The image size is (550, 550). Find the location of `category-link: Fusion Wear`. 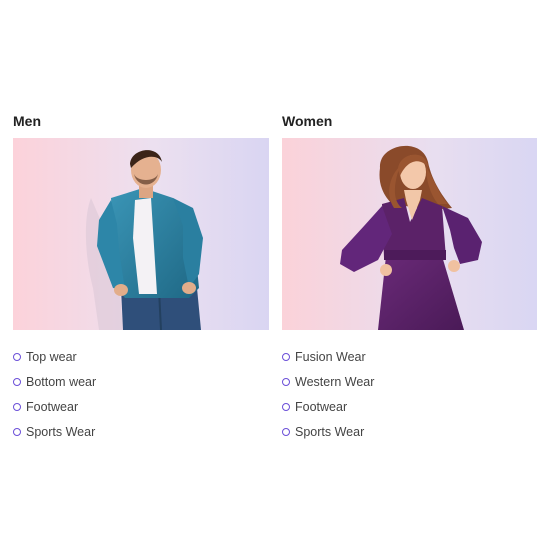

category-link: Fusion Wear is located at coordinates (330, 357).